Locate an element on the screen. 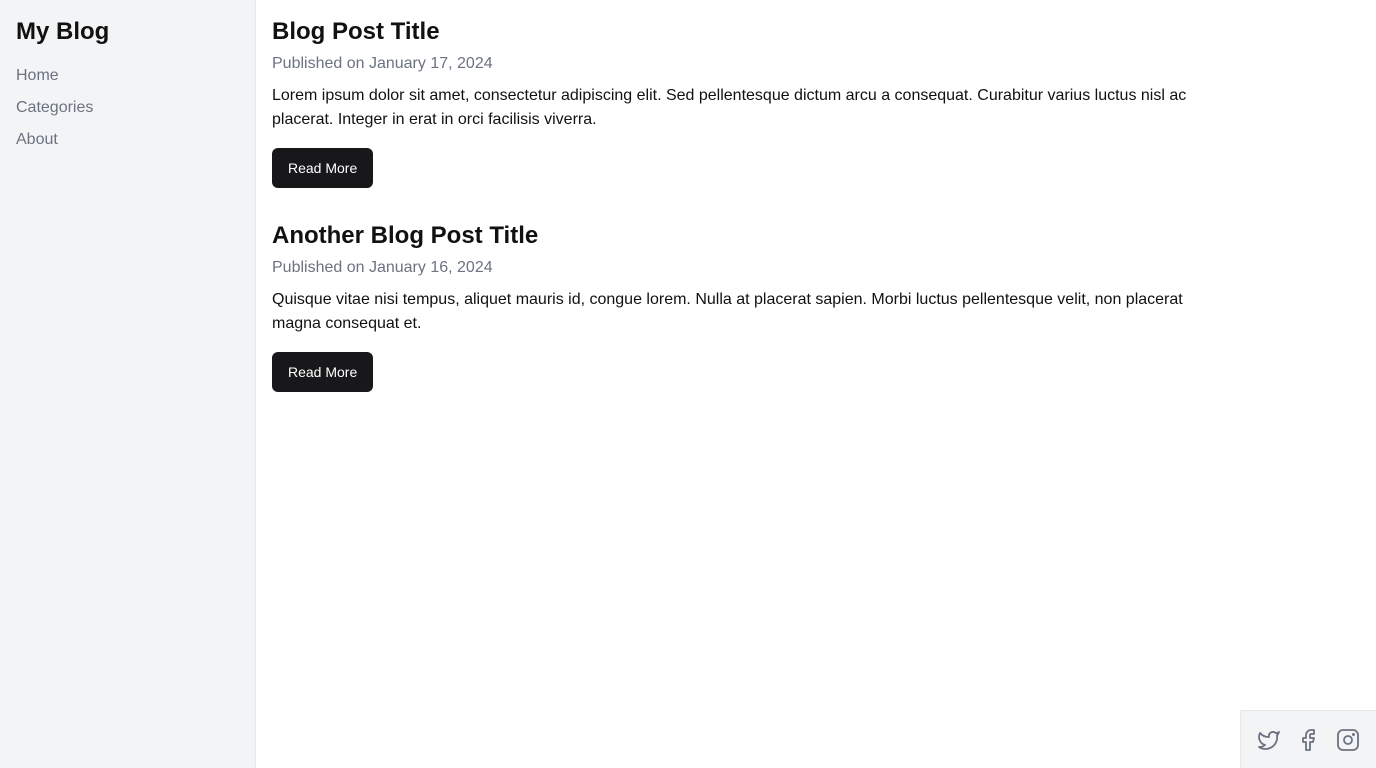 The width and height of the screenshot is (1376, 768). post-date: Published on January 16, 2024 is located at coordinates (382, 267).